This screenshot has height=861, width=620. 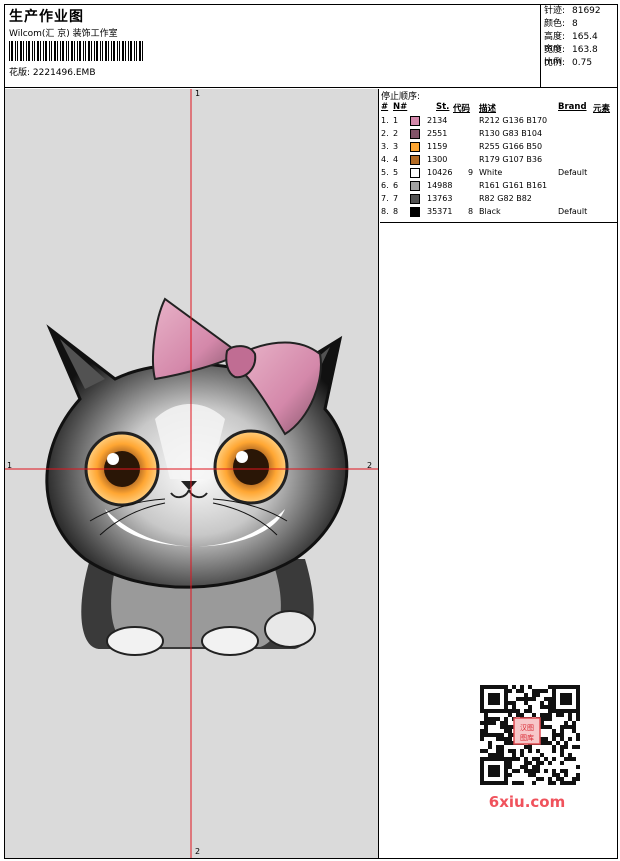 I want to click on row-index: 8., so click(x=385, y=211).